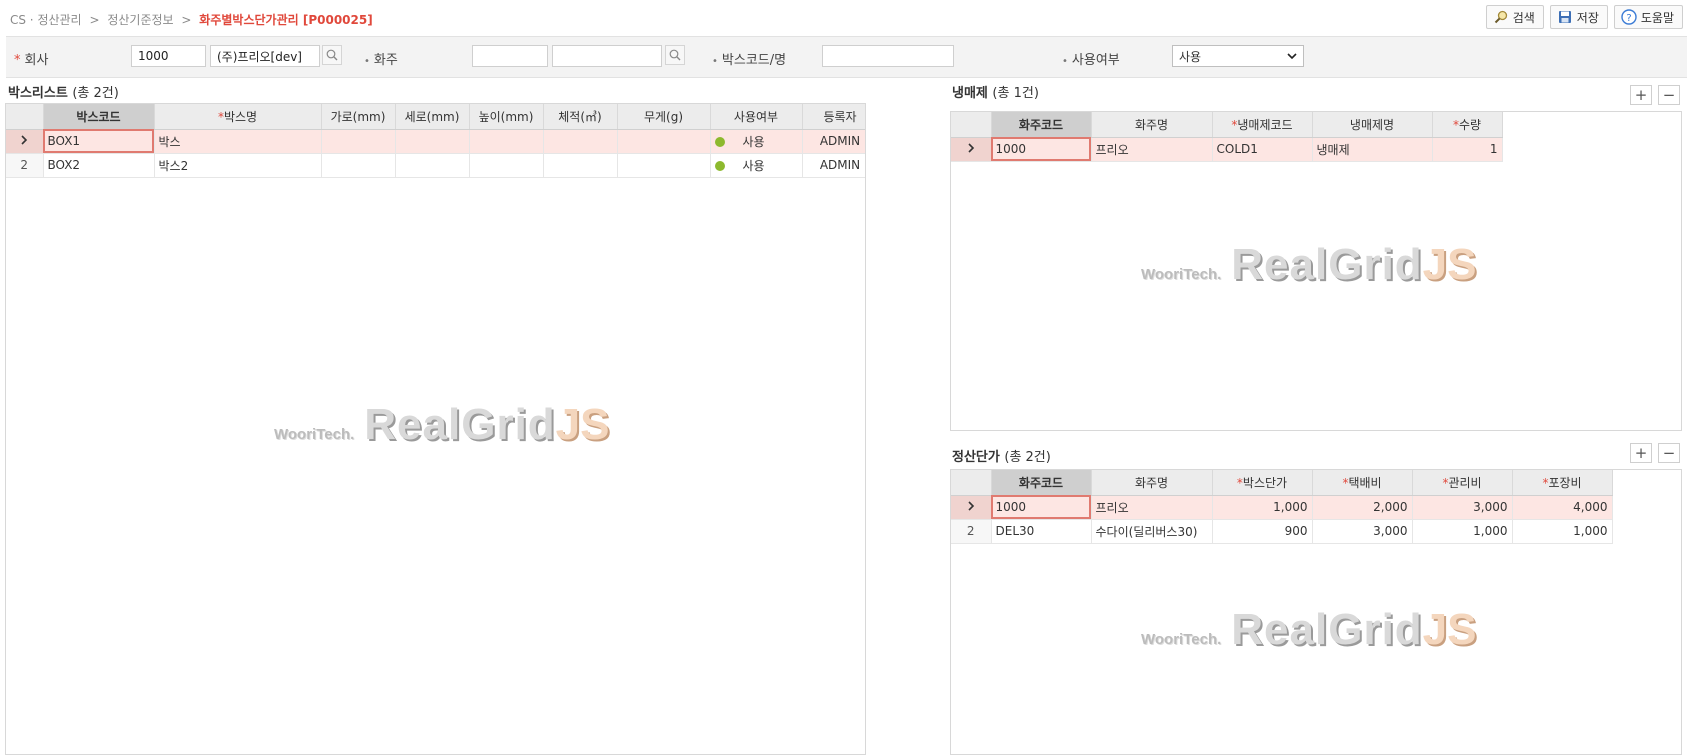 The width and height of the screenshot is (1693, 755). I want to click on breadcrumb-item: CS · 정산관리, so click(46, 20).